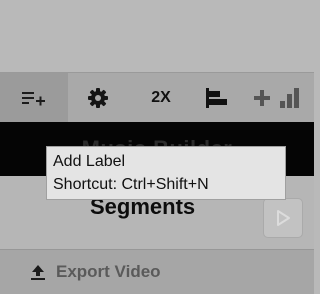  What do you see at coordinates (89, 161) in the screenshot?
I see `tooltip-title: Add Label` at bounding box center [89, 161].